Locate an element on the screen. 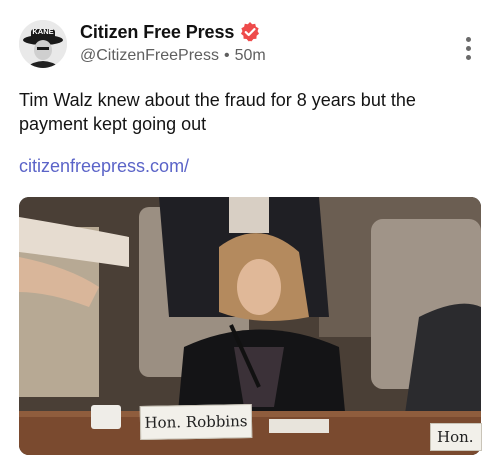  author-row: Citizen Free Press is located at coordinates (170, 32).